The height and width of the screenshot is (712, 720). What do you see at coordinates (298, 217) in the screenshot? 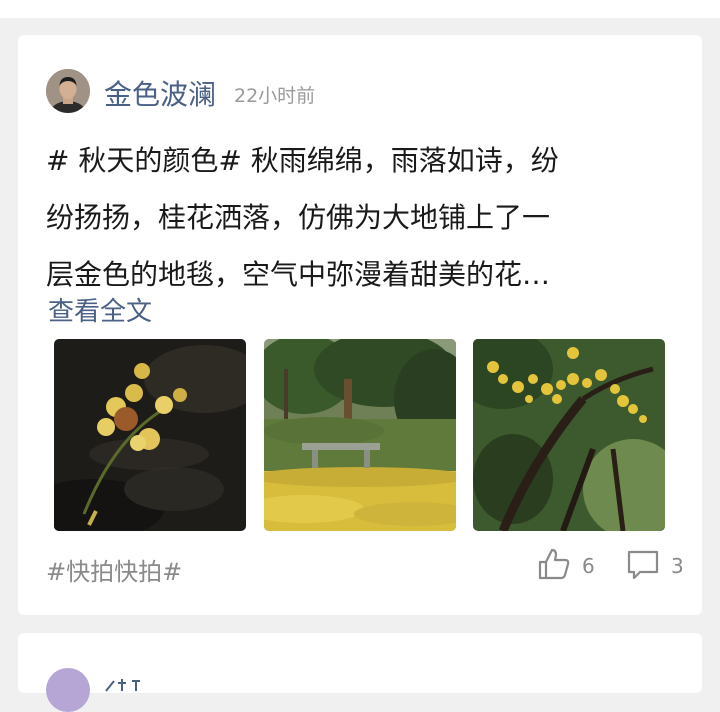
I see `content-line: 纷扬扬，桂花洒落，仿佛为大地铺上了一` at bounding box center [298, 217].